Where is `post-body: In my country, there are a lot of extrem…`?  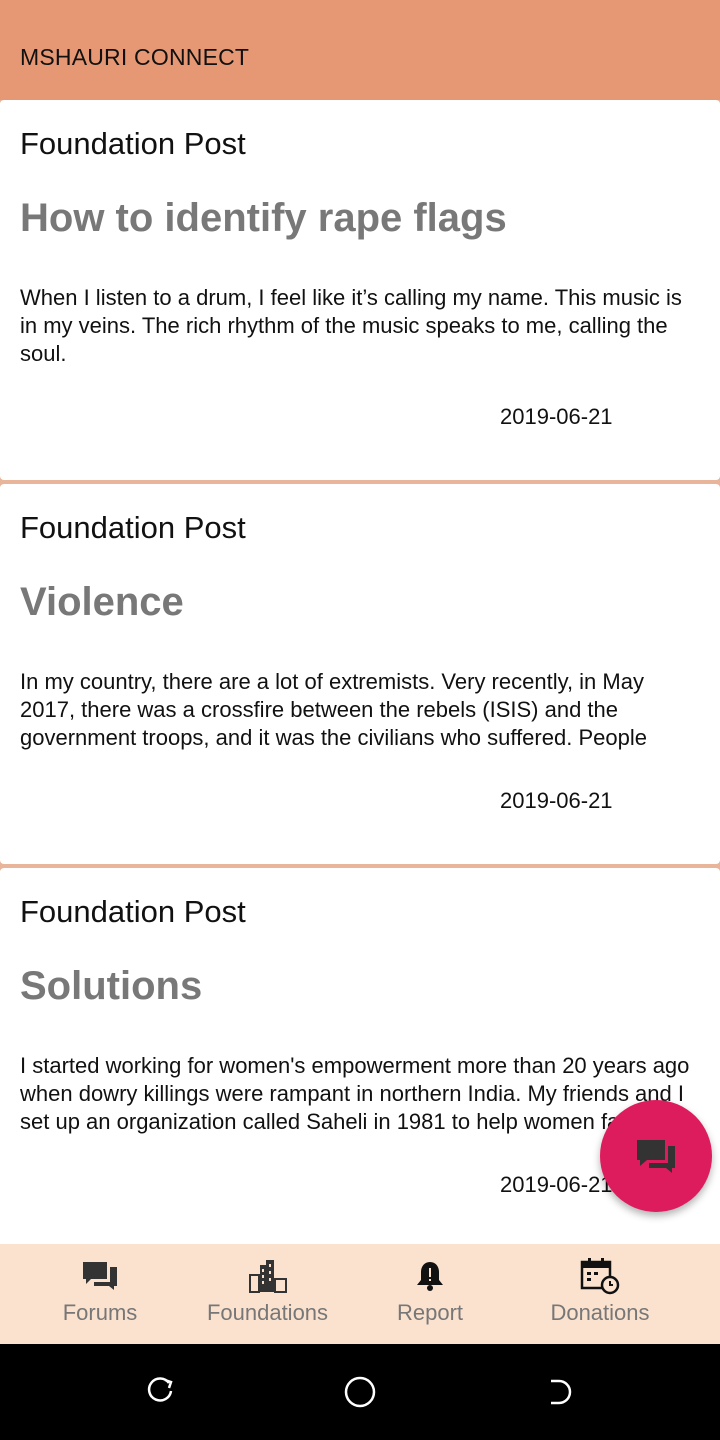
post-body: In my country, there are a lot of extrem… is located at coordinates (333, 712).